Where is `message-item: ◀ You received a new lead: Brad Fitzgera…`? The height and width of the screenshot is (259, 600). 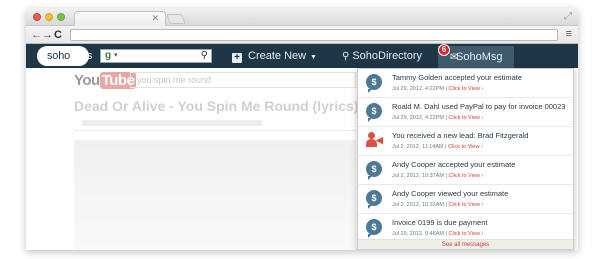 message-item: ◀ You received a new lead: Brad Fitzgera… is located at coordinates (465, 141).